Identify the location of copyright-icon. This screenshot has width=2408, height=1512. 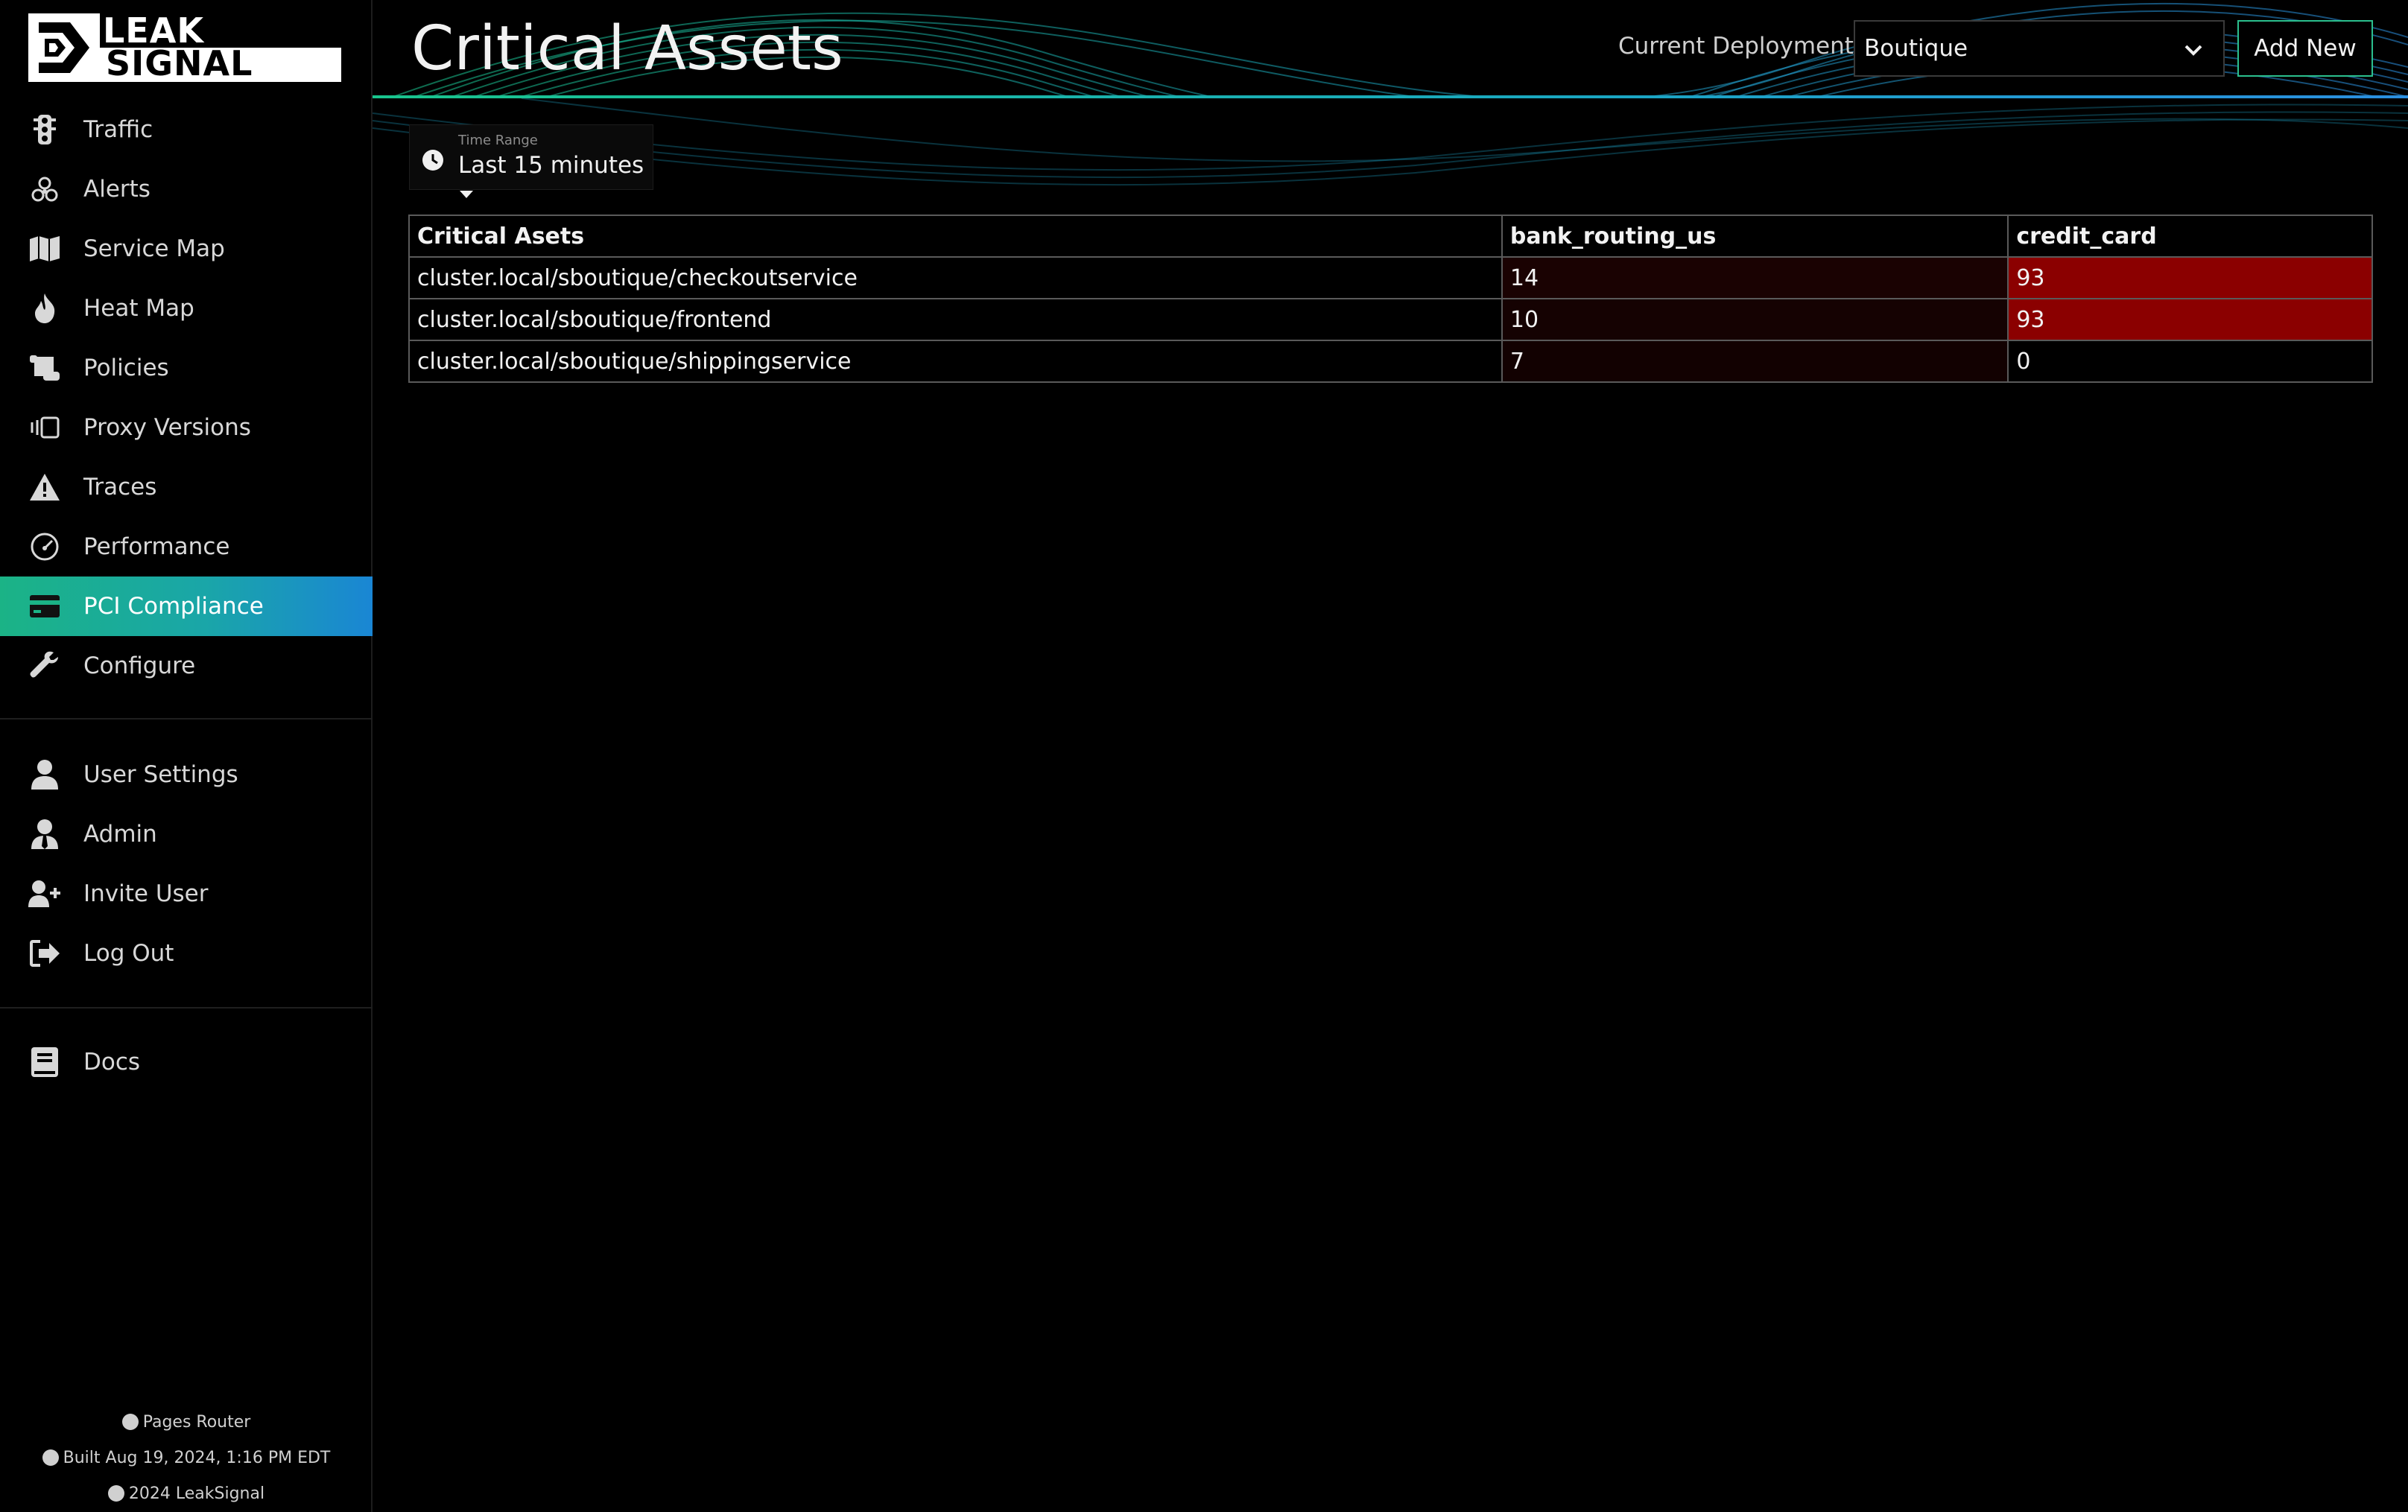
(115, 1493).